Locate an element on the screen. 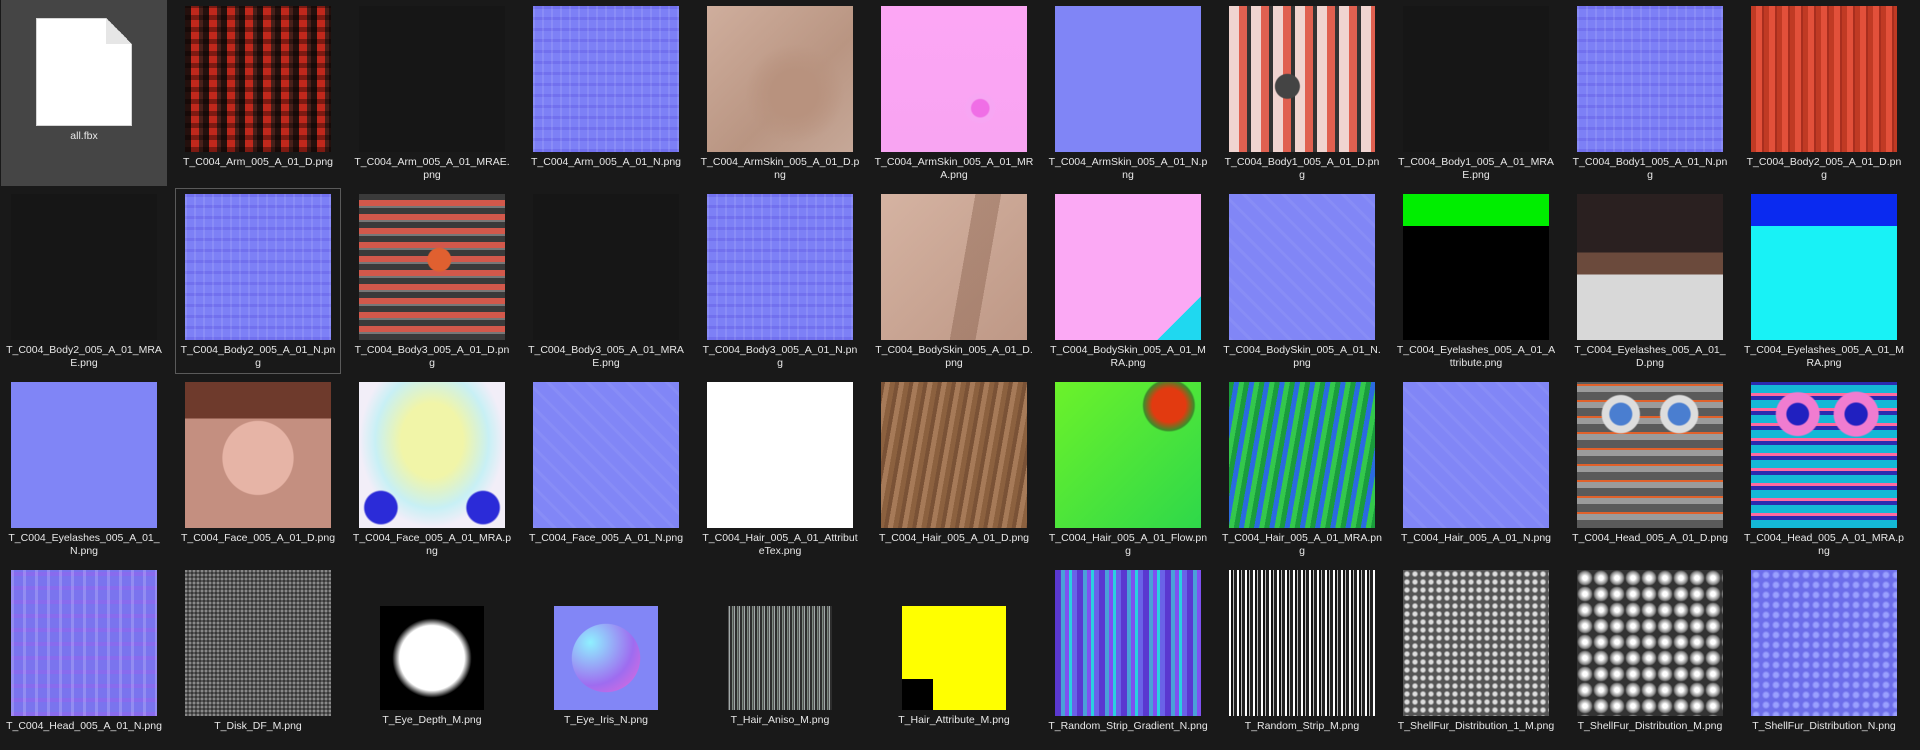 The width and height of the screenshot is (1920, 750). file-item: T_C004_Body2_005_A_01_N.png is located at coordinates (258, 281).